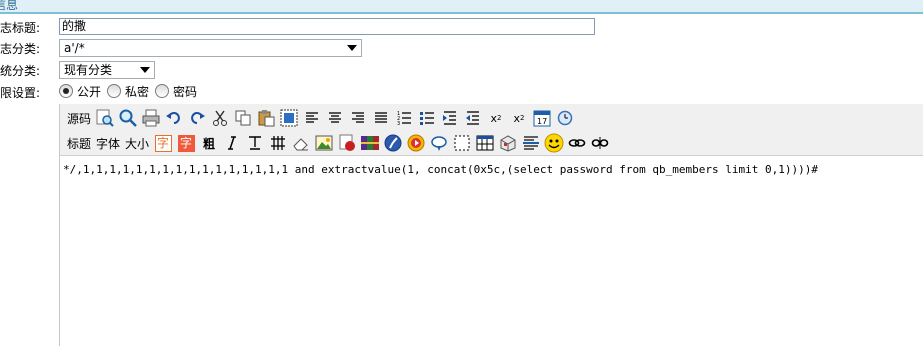 Image resolution: width=923 pixels, height=346 pixels. I want to click on indent-icon, so click(450, 118).